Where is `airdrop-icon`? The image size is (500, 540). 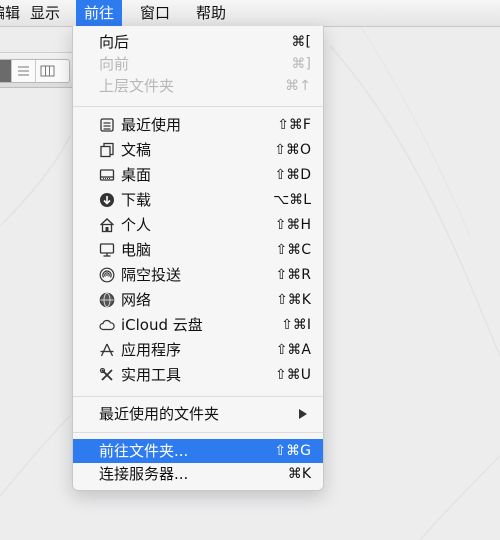 airdrop-icon is located at coordinates (107, 275).